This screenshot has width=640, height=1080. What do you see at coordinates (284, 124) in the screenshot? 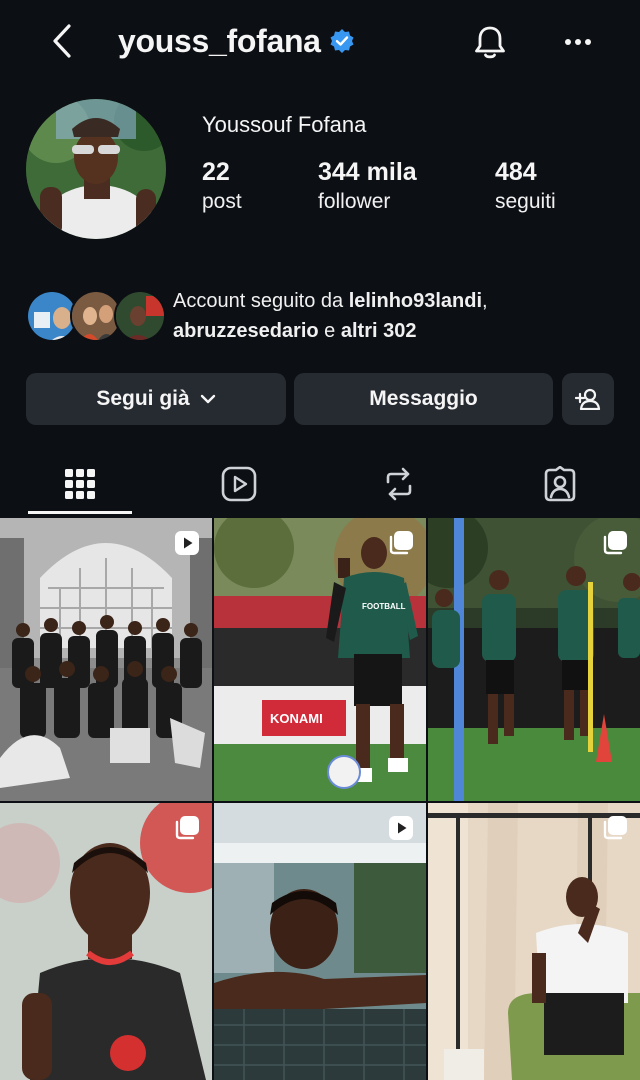
I see `profile-full-name: Youssouf Fofana` at bounding box center [284, 124].